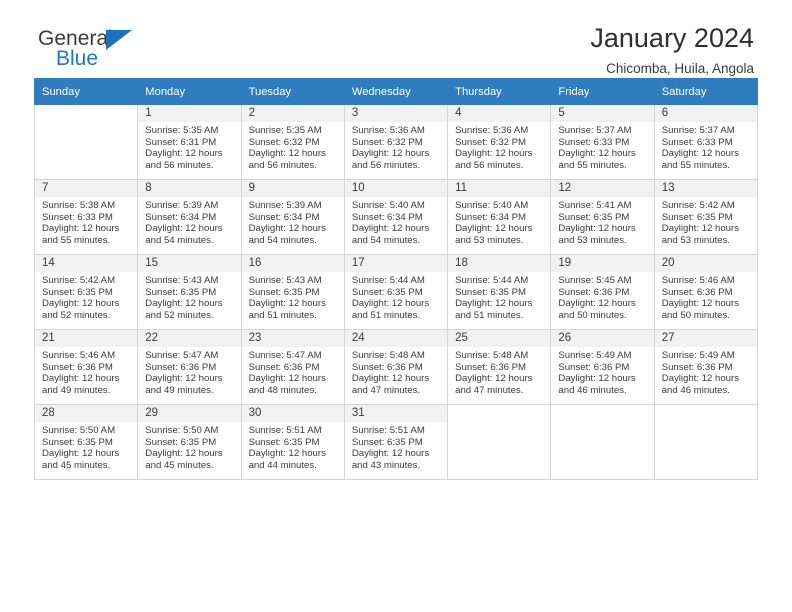  I want to click on day-detail-line: and 55 minutes., so click(76, 240).